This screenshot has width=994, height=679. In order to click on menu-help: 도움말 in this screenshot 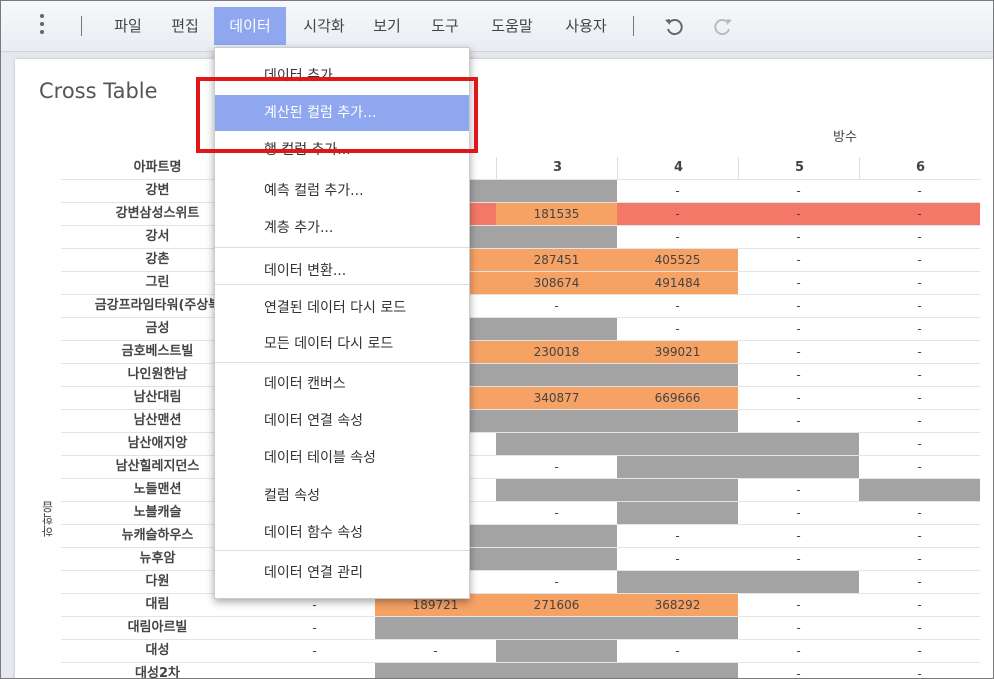, I will do `click(512, 26)`.